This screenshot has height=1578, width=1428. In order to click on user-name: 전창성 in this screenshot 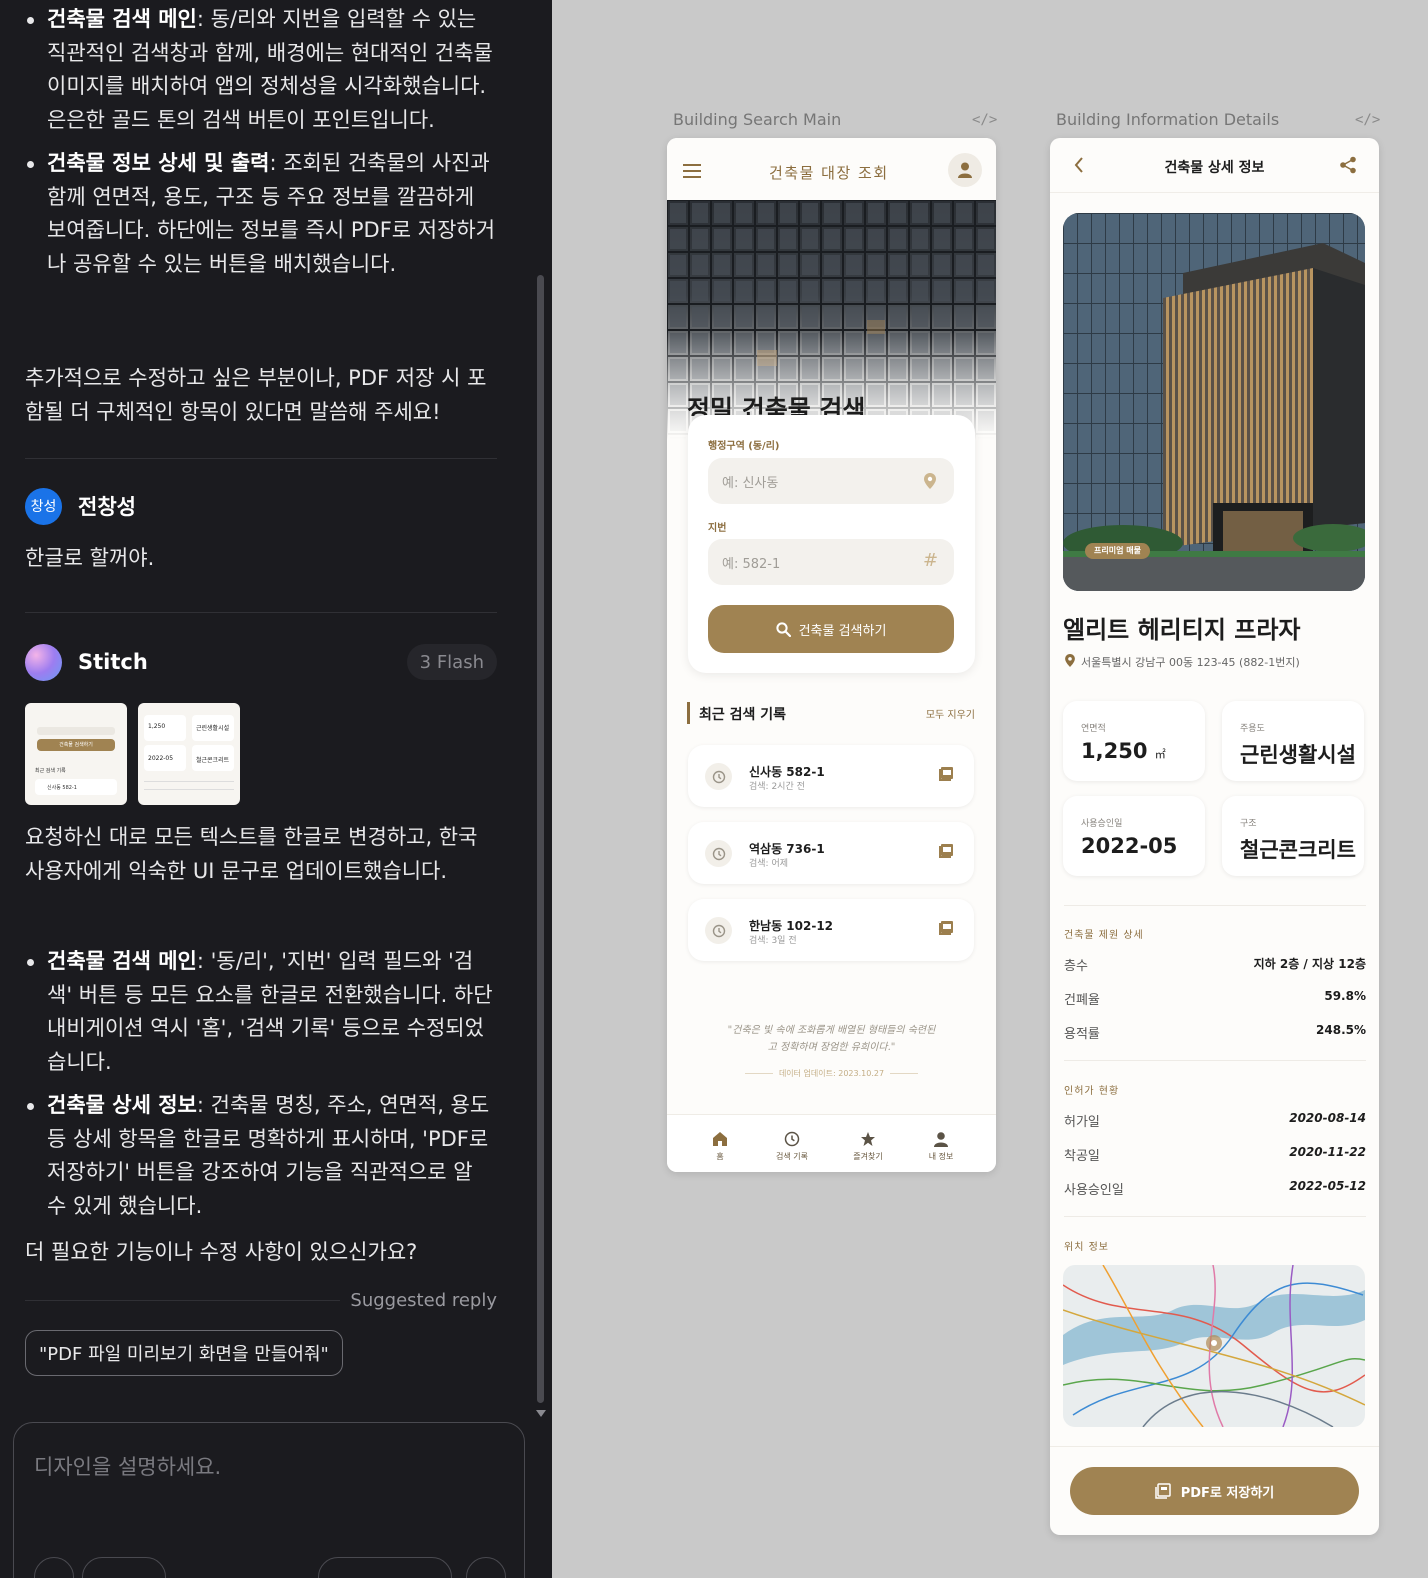, I will do `click(107, 507)`.